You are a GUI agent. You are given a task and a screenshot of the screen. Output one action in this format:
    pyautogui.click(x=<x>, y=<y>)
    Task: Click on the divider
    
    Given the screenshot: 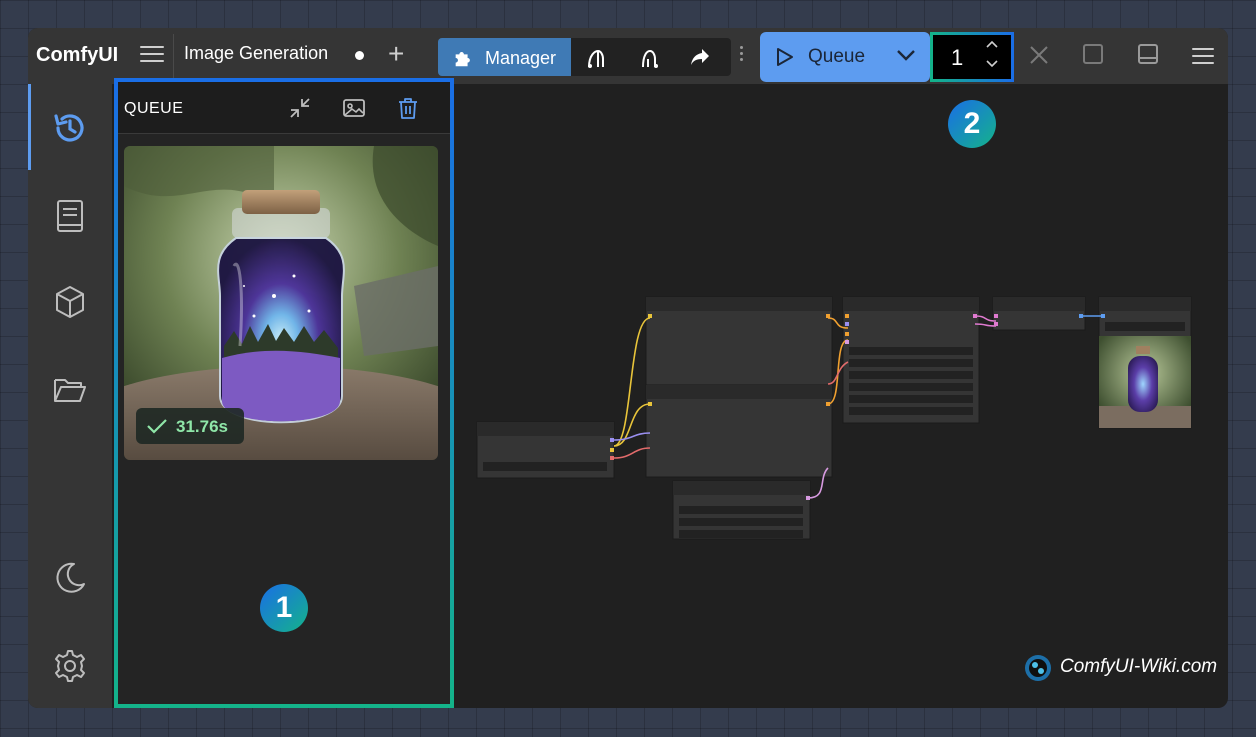 What is the action you would take?
    pyautogui.click(x=173, y=56)
    